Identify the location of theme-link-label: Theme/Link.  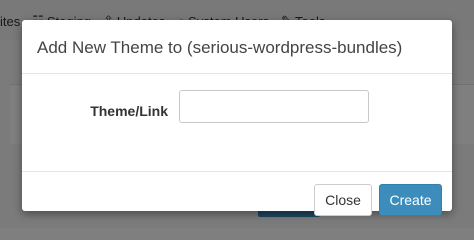
(129, 111).